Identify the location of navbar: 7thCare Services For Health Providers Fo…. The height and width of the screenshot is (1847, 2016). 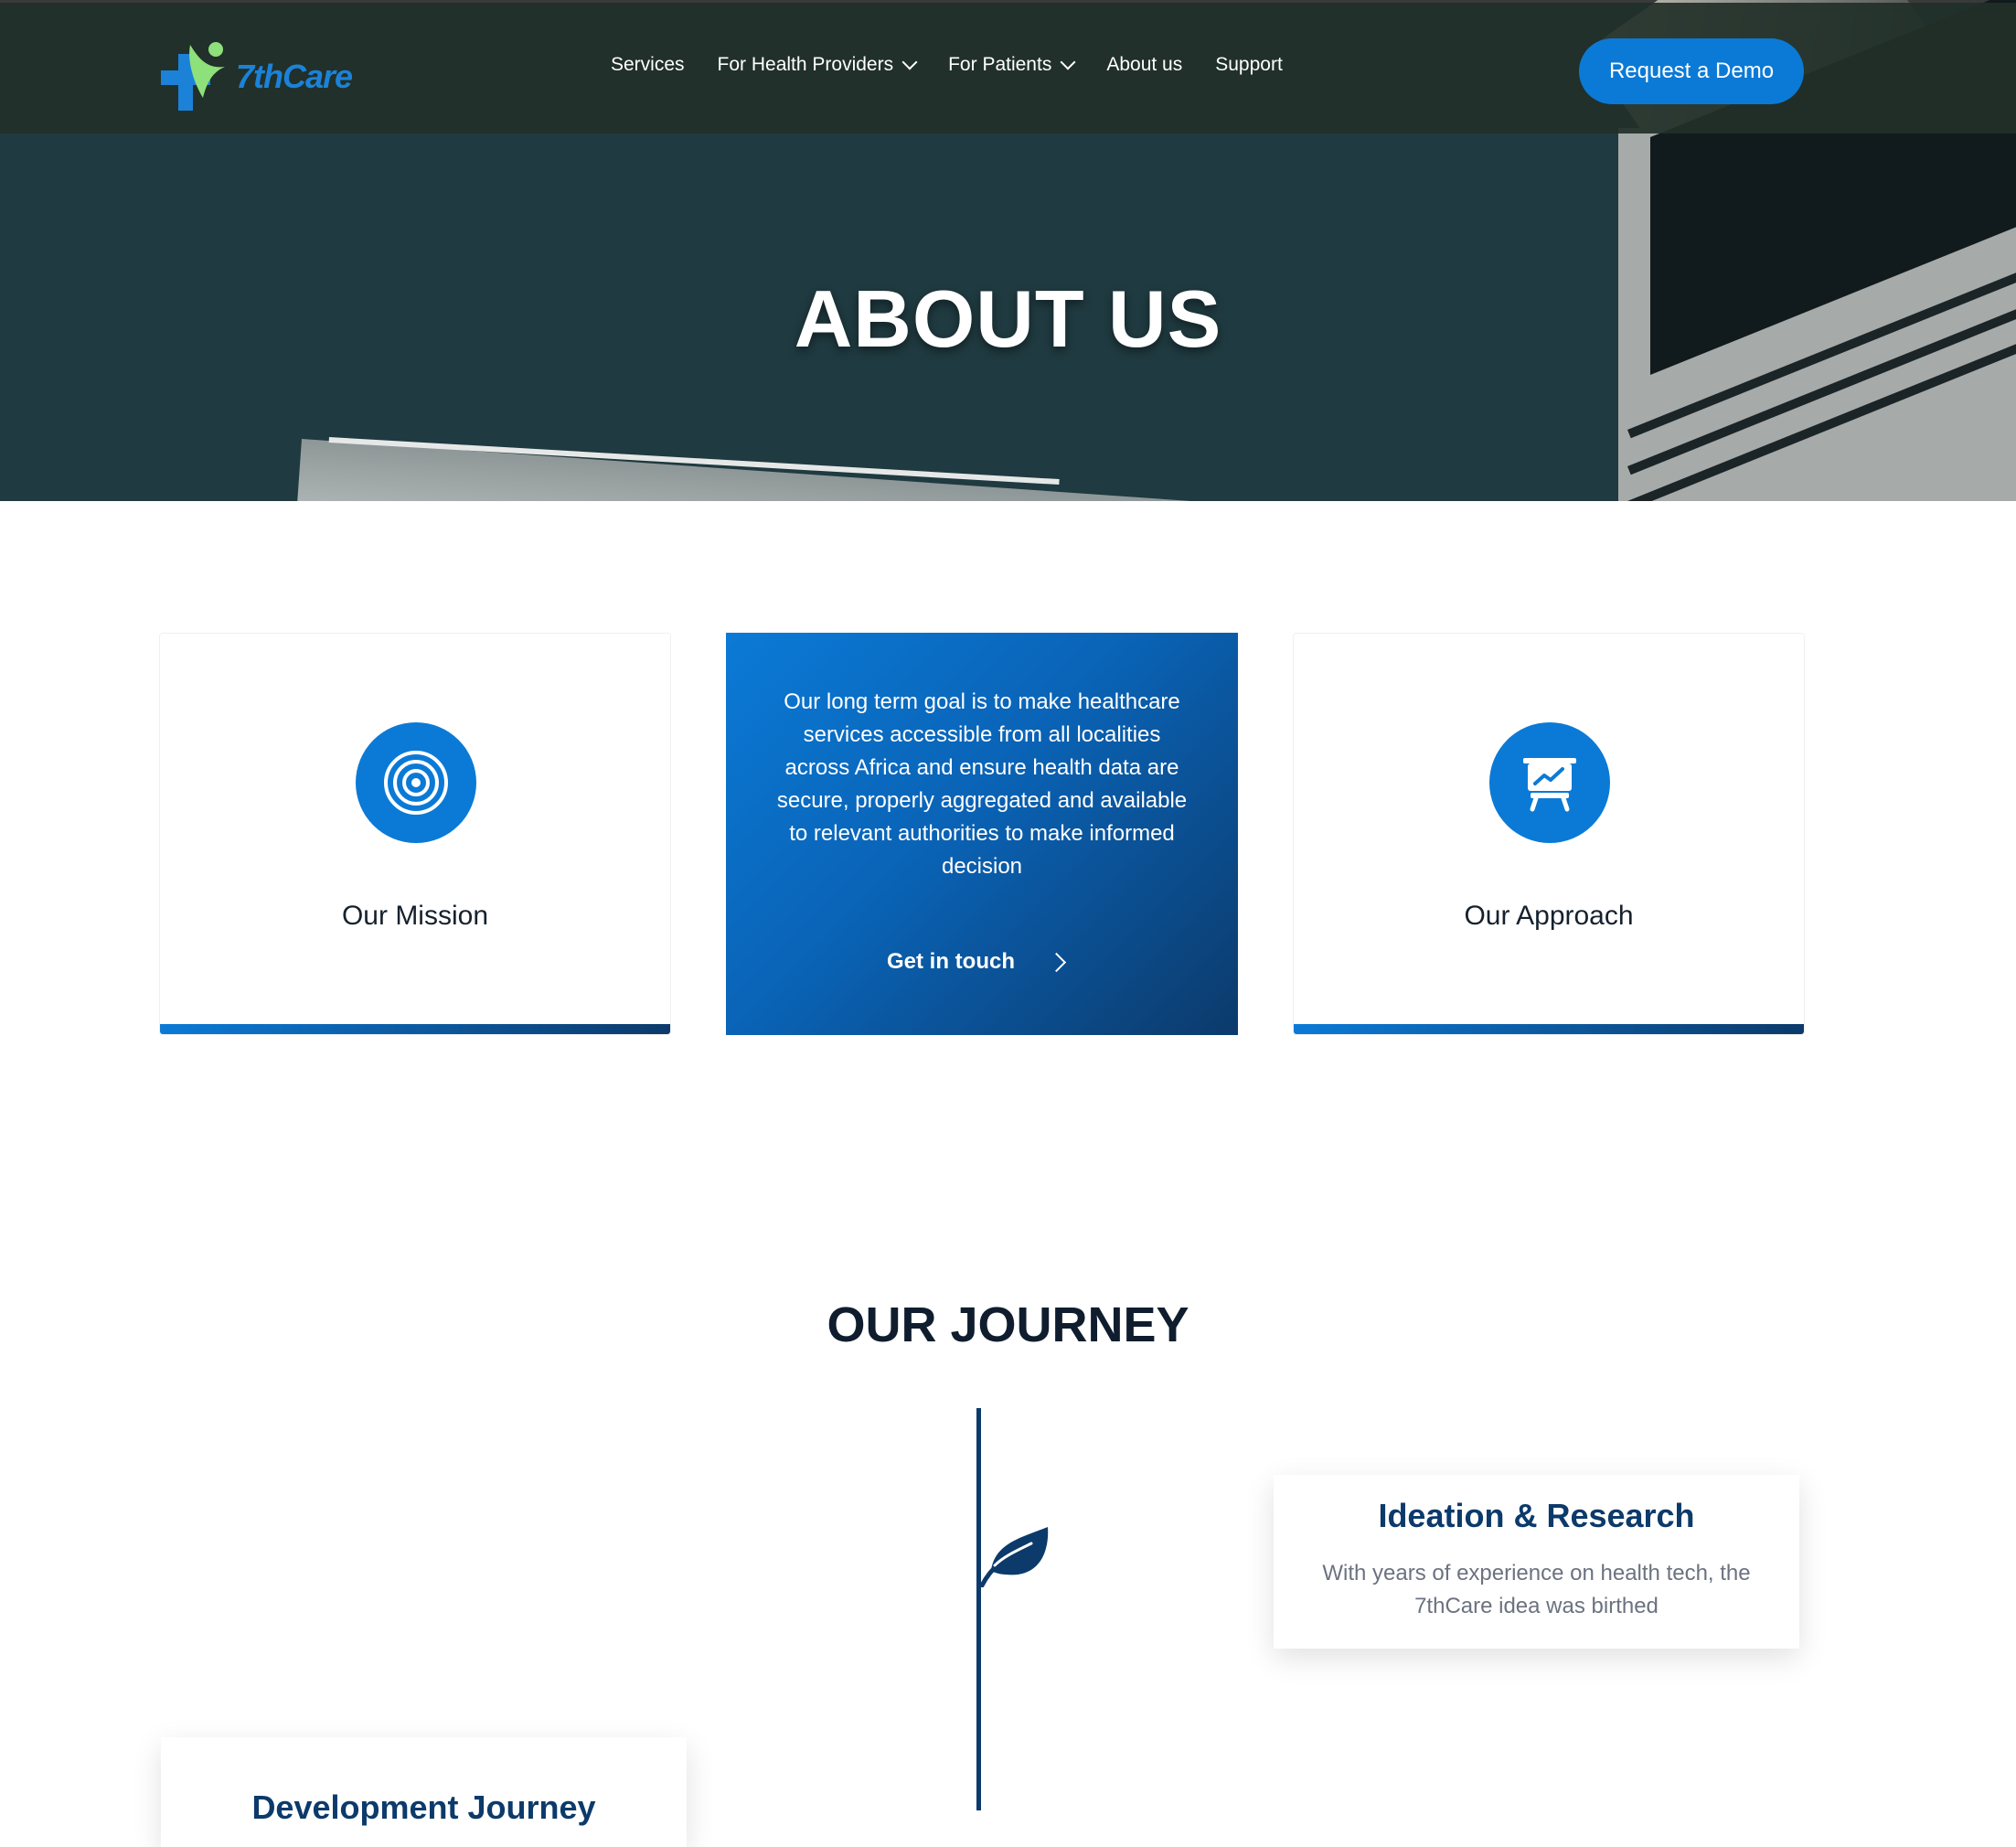
(1008, 68).